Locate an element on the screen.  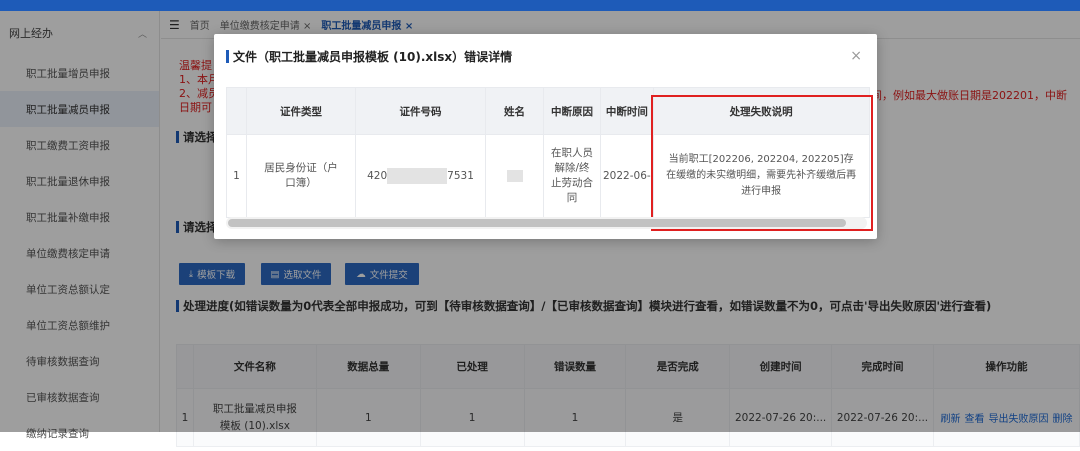
scrollbar-thumb is located at coordinates (537, 223).